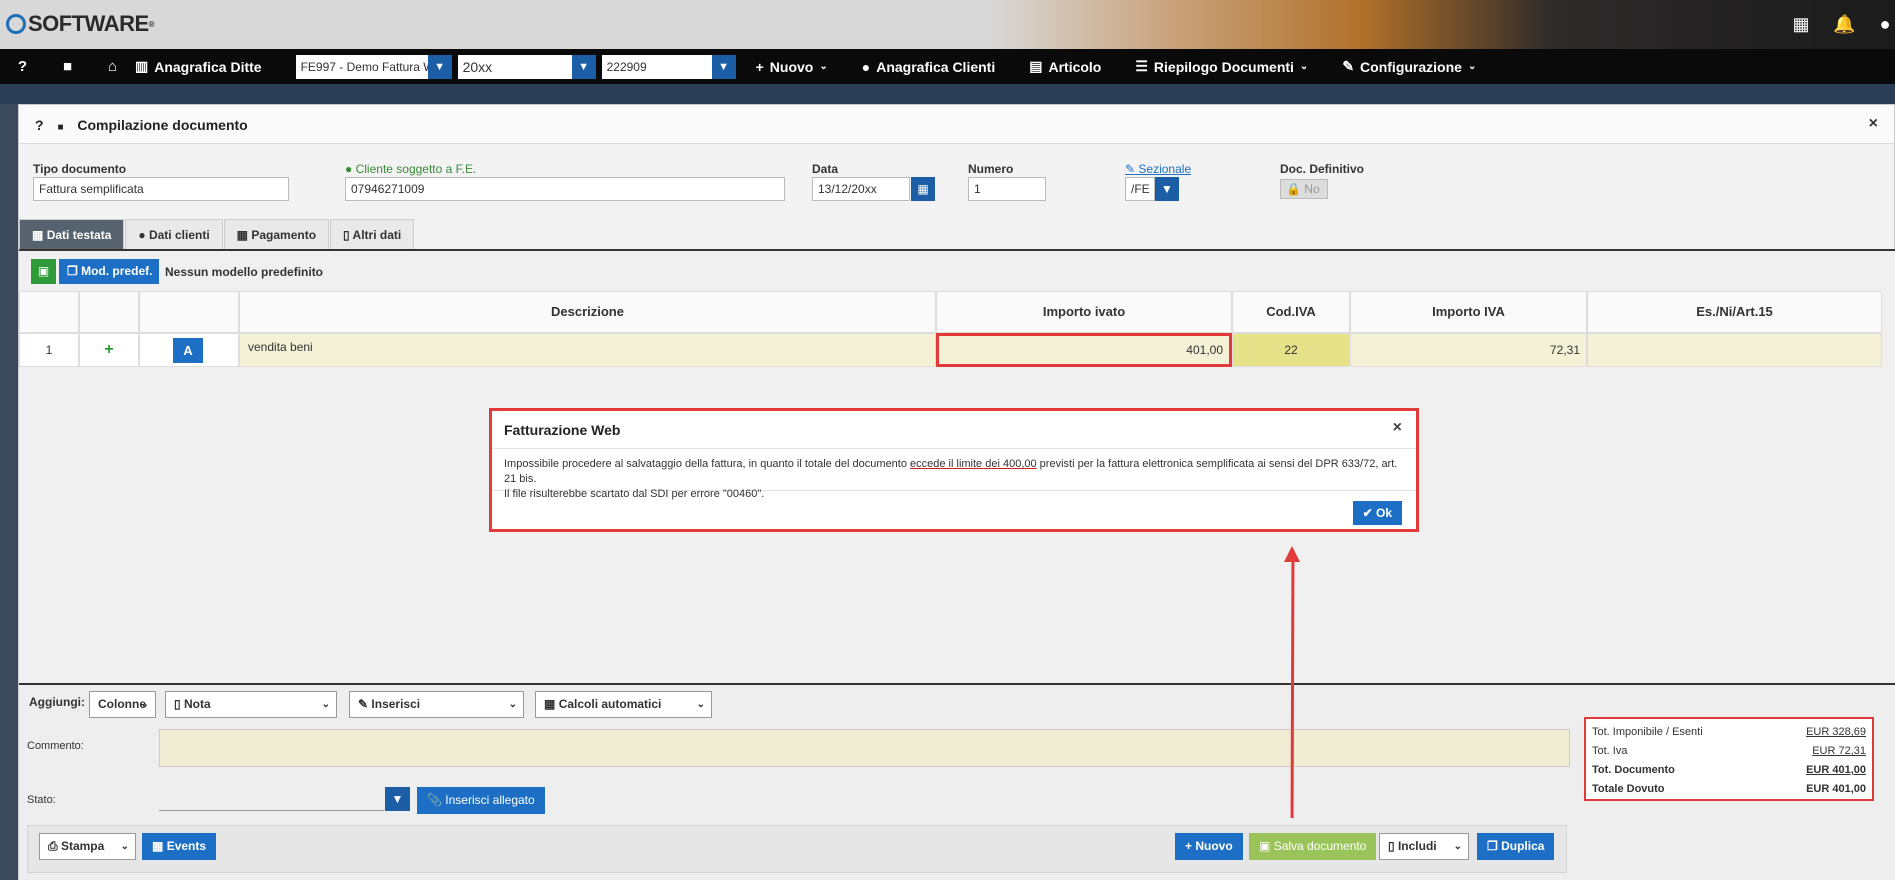 This screenshot has width=1895, height=880. Describe the element at coordinates (1291, 350) in the screenshot. I see `cod-iva-input: 22` at that location.